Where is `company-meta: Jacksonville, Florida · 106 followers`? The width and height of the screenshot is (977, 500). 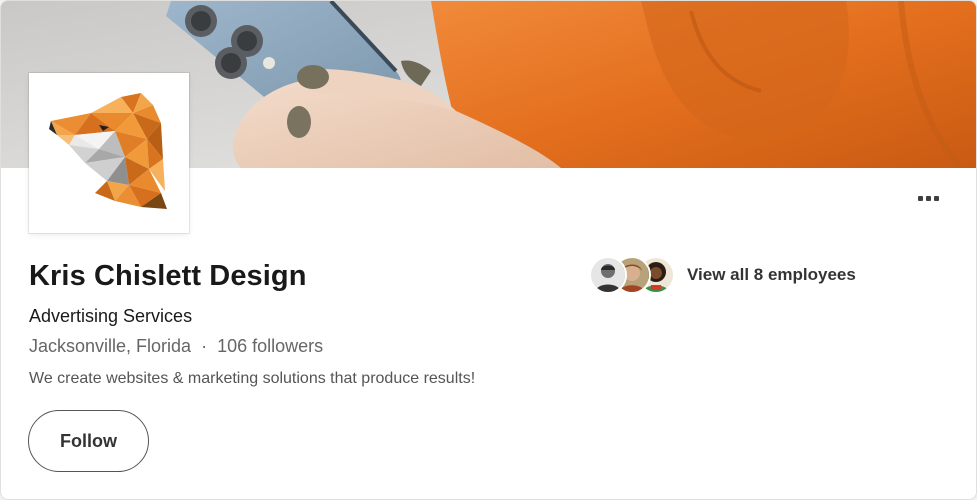 company-meta: Jacksonville, Florida · 106 followers is located at coordinates (176, 346).